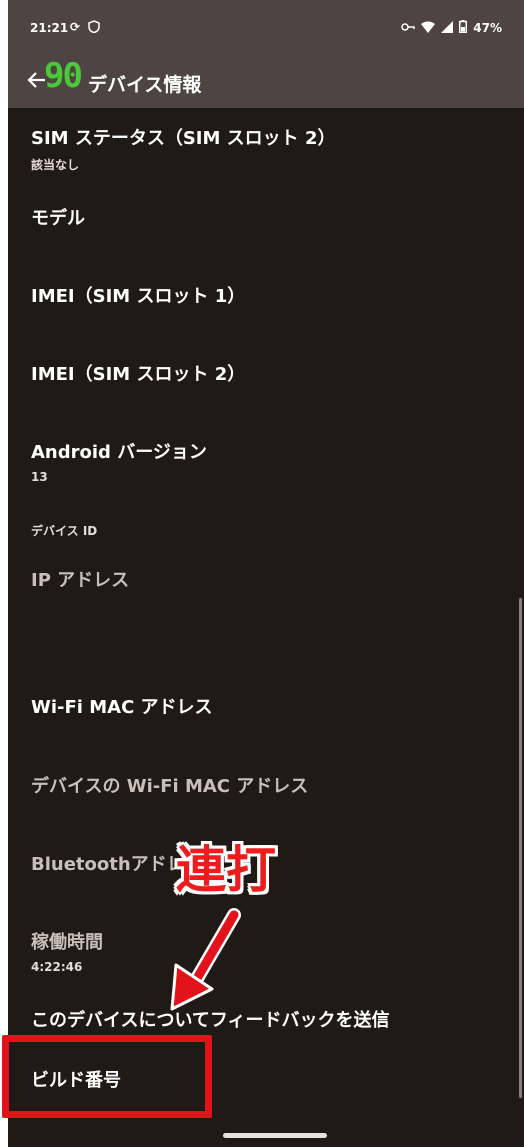  I want to click on annotation-highlight-box, so click(107, 1076).